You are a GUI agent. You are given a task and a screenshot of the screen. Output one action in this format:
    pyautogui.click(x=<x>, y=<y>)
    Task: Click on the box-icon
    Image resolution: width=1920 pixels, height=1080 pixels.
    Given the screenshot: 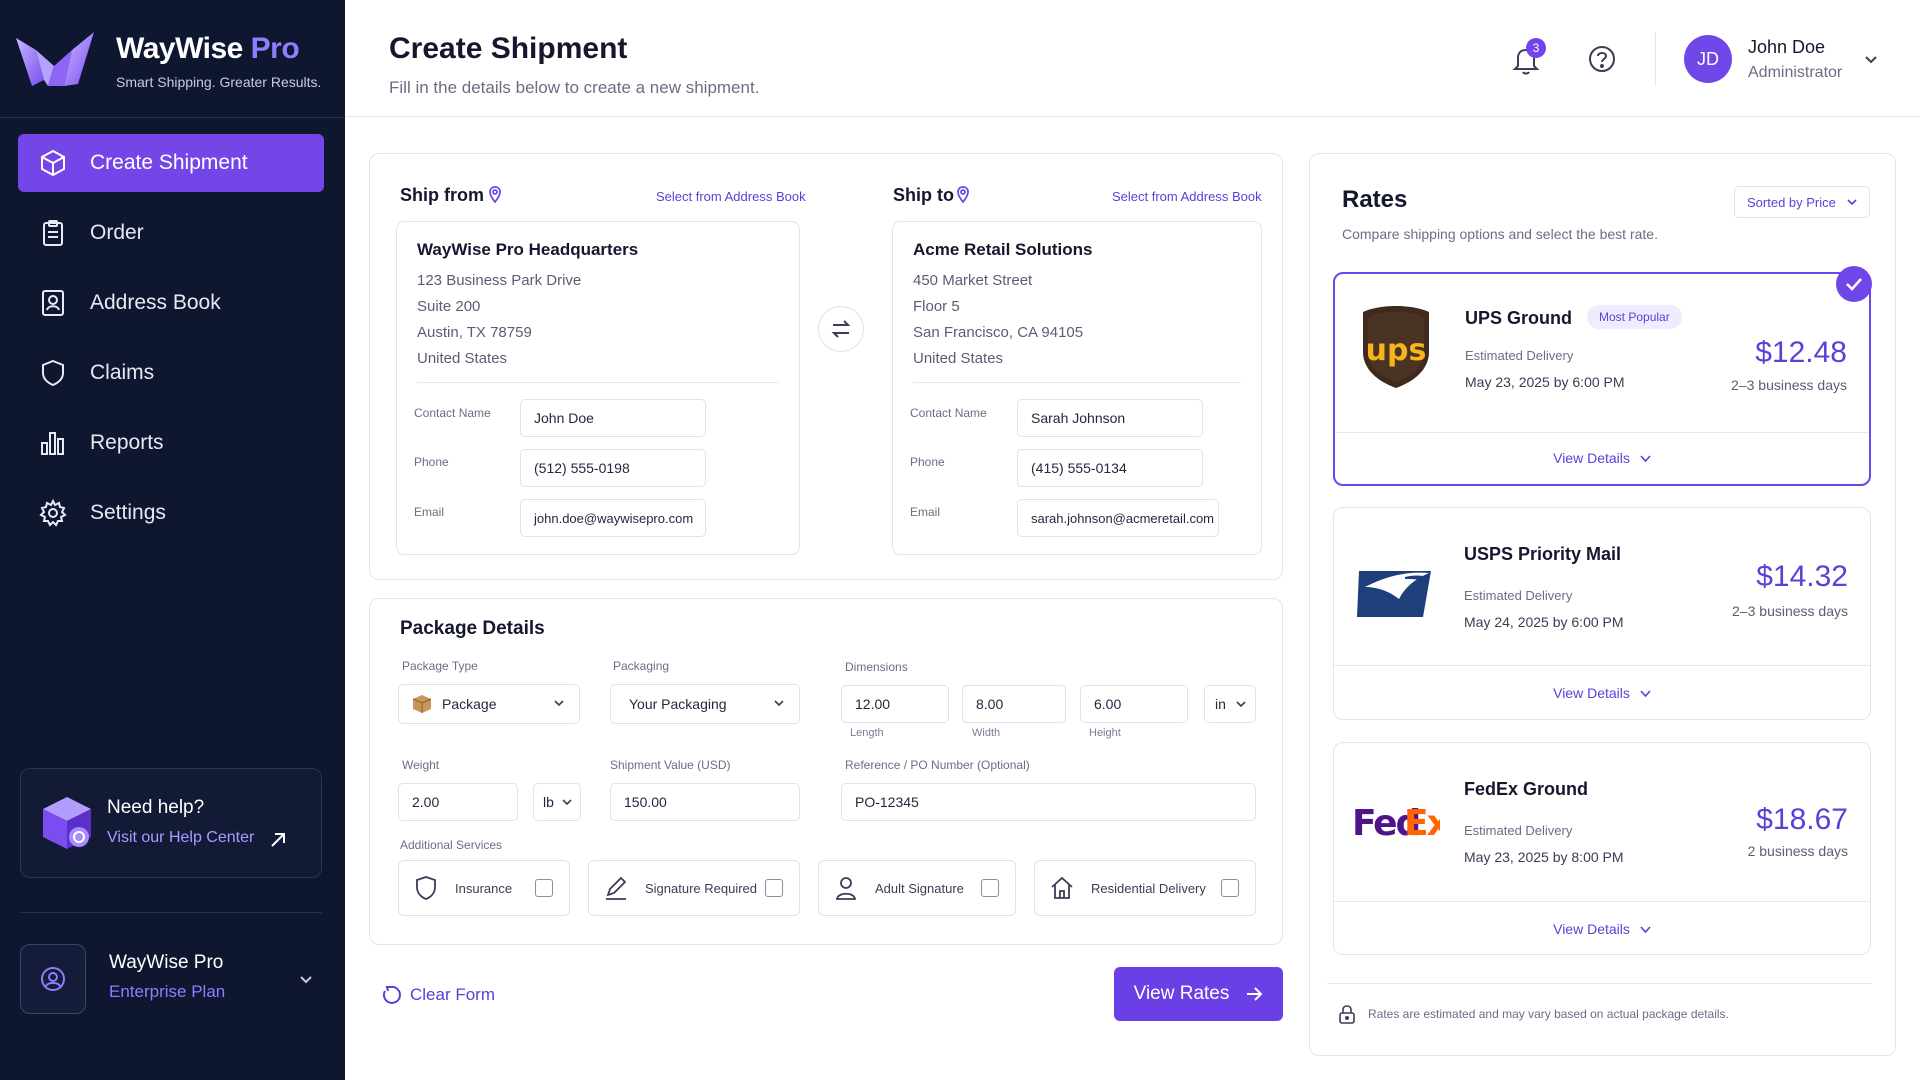 What is the action you would take?
    pyautogui.click(x=53, y=163)
    